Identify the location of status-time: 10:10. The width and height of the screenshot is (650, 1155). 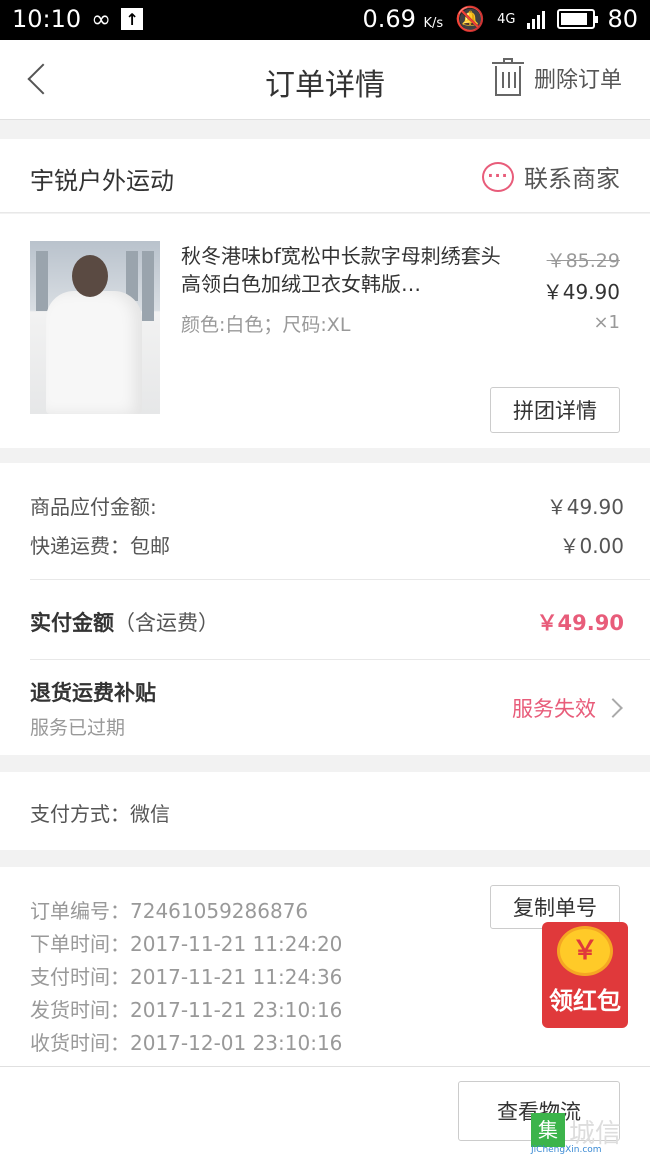
(47, 19).